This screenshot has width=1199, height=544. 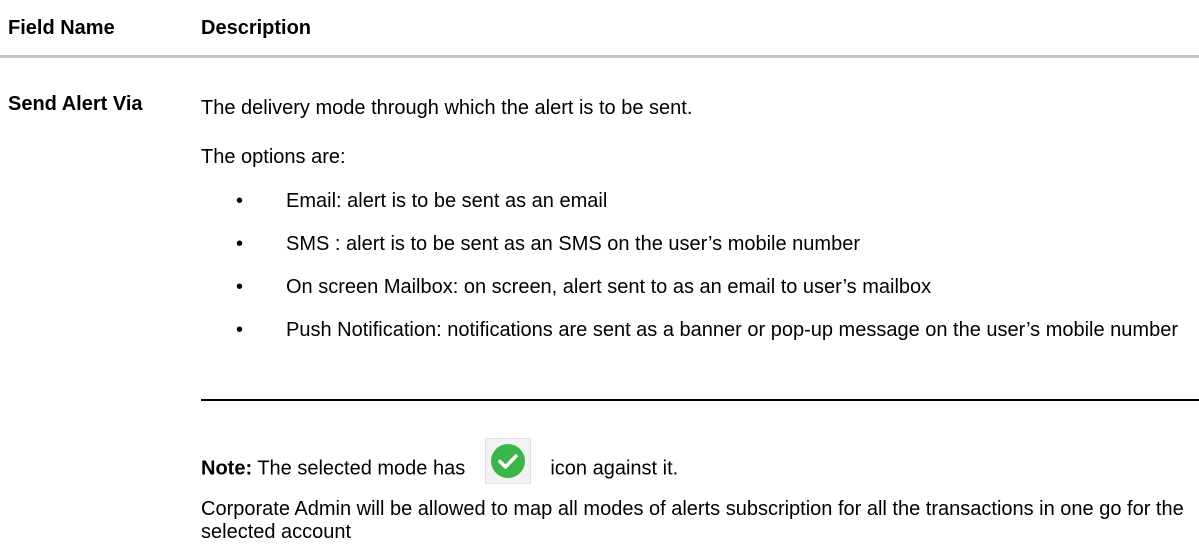 I want to click on header-divider, so click(x=599, y=56).